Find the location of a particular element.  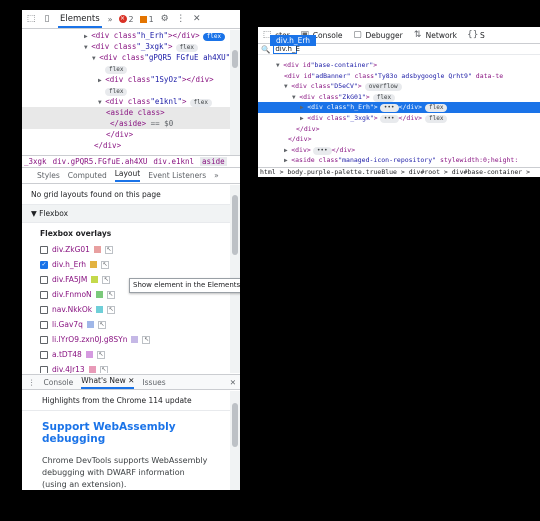

overlay-name: div.4Jr13 is located at coordinates (68, 369).